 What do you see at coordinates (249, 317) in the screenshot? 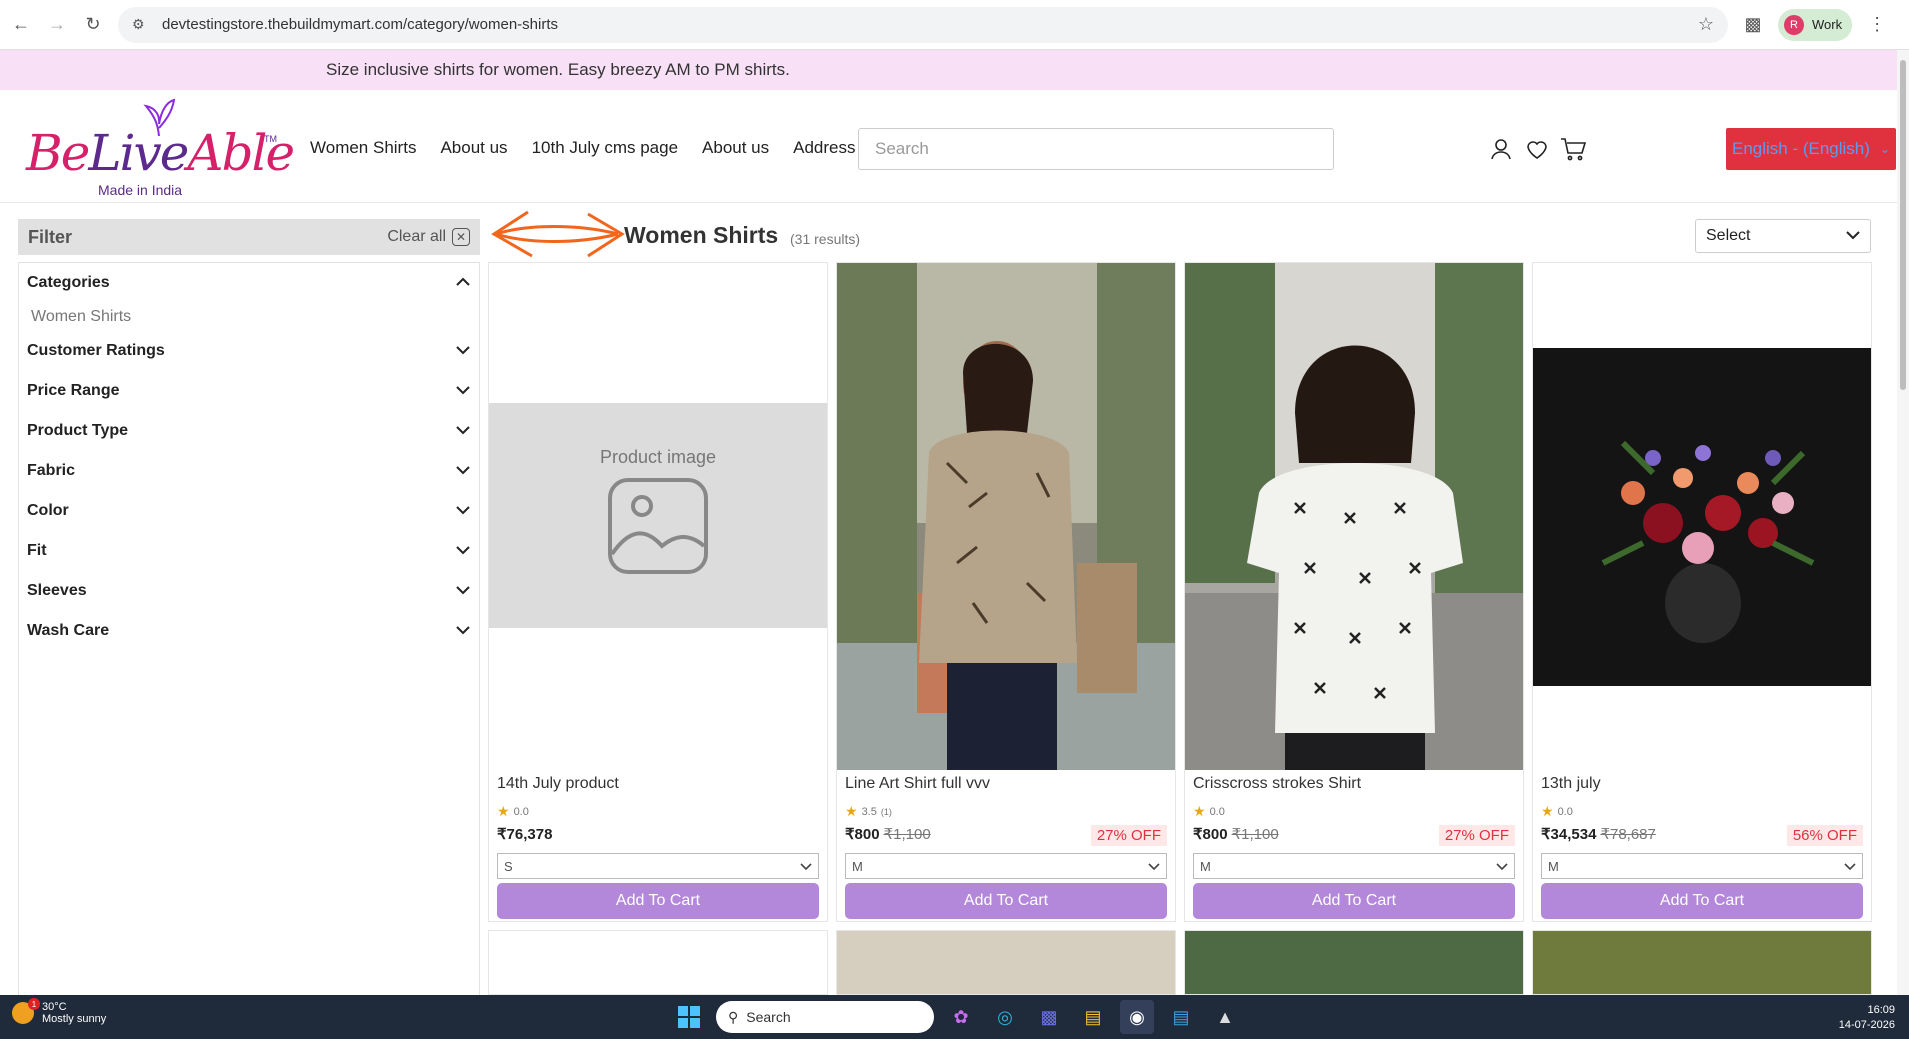
I see `filter-option-women-shirts: Women Shirts` at bounding box center [249, 317].